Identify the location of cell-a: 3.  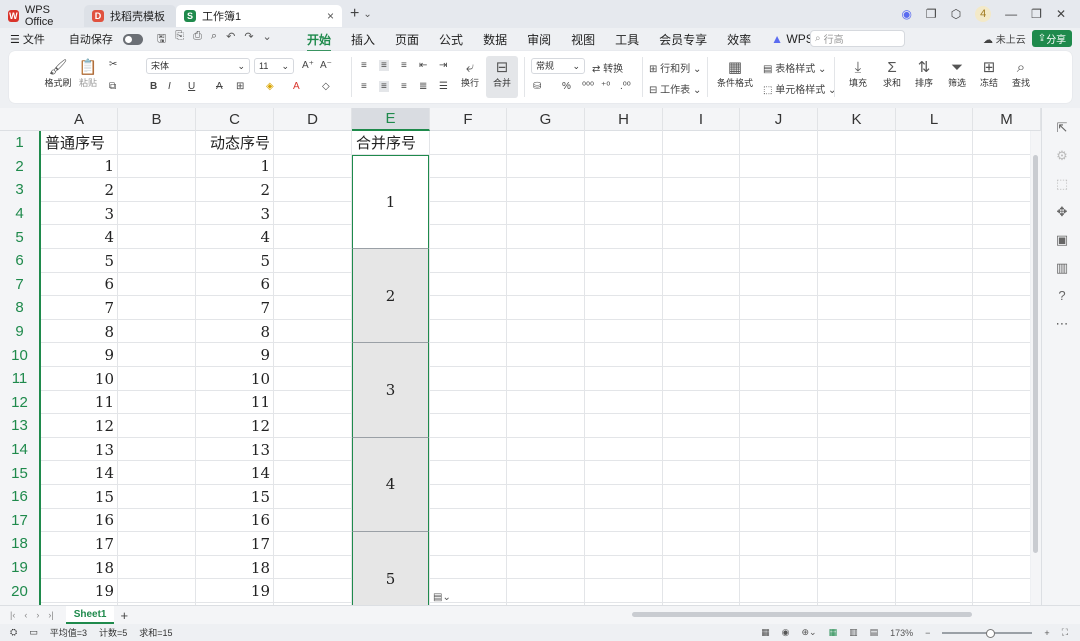
(79, 214).